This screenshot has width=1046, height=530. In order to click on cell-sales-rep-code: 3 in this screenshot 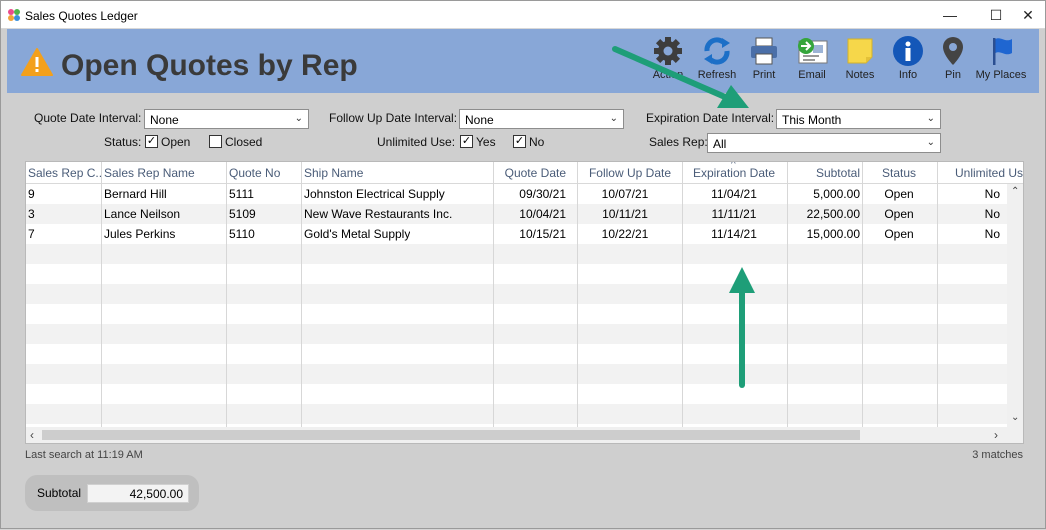, I will do `click(31, 214)`.